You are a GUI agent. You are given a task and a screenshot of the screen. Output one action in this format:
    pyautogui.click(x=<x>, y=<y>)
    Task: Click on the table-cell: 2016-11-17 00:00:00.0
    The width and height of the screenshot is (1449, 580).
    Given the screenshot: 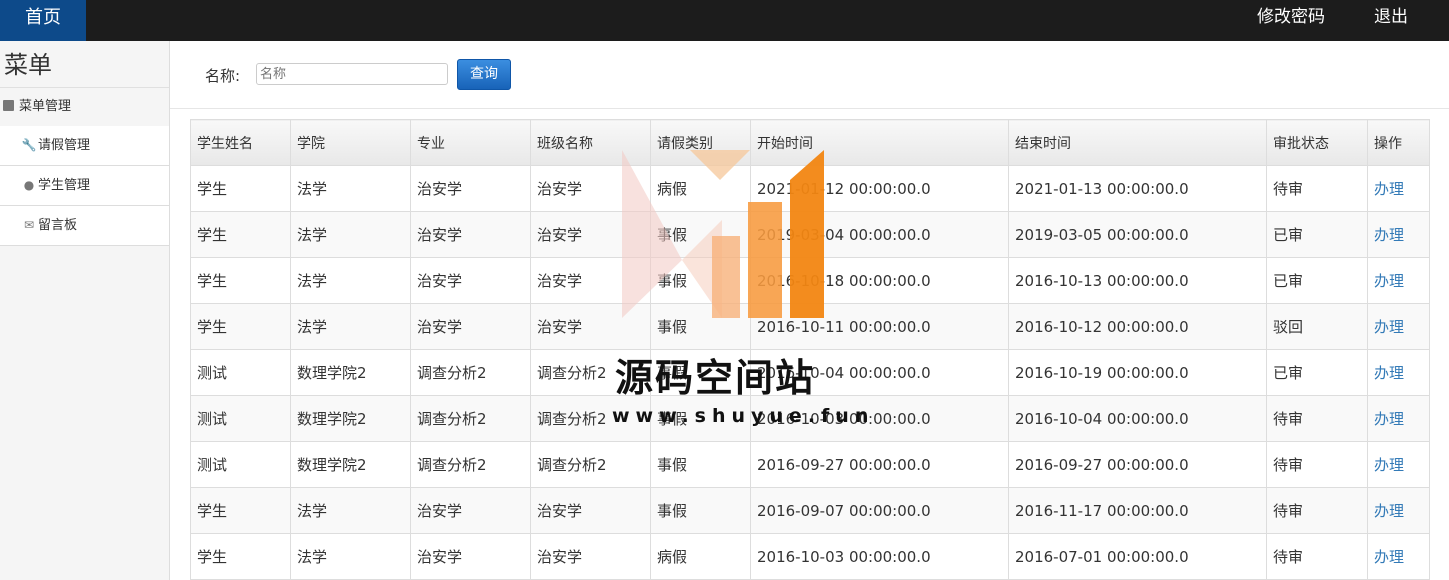 What is the action you would take?
    pyautogui.click(x=1137, y=510)
    